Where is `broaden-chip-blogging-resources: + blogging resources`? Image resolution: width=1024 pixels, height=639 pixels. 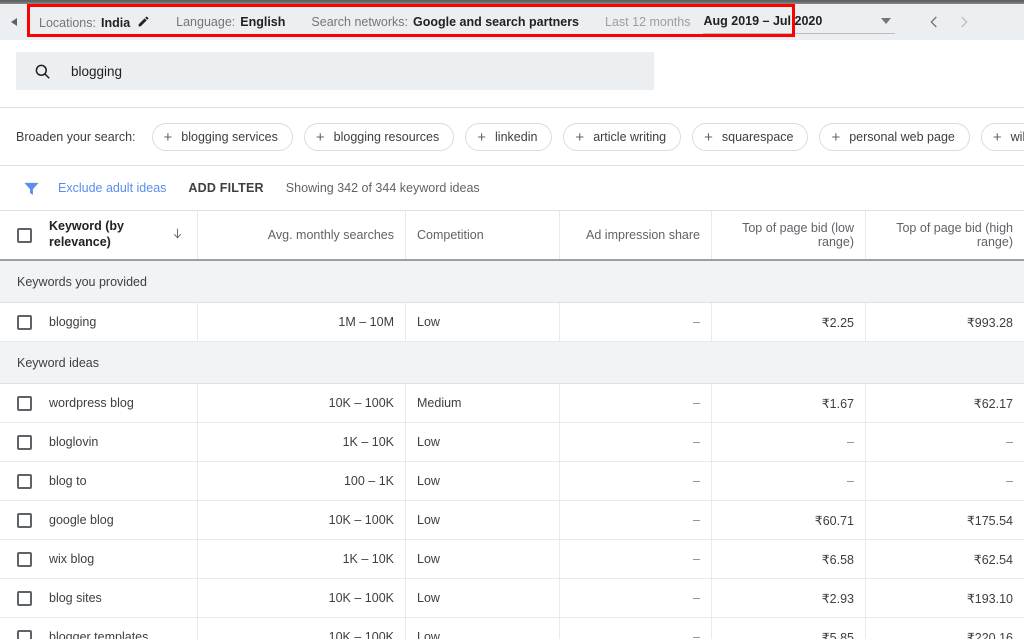 broaden-chip-blogging-resources: + blogging resources is located at coordinates (379, 137).